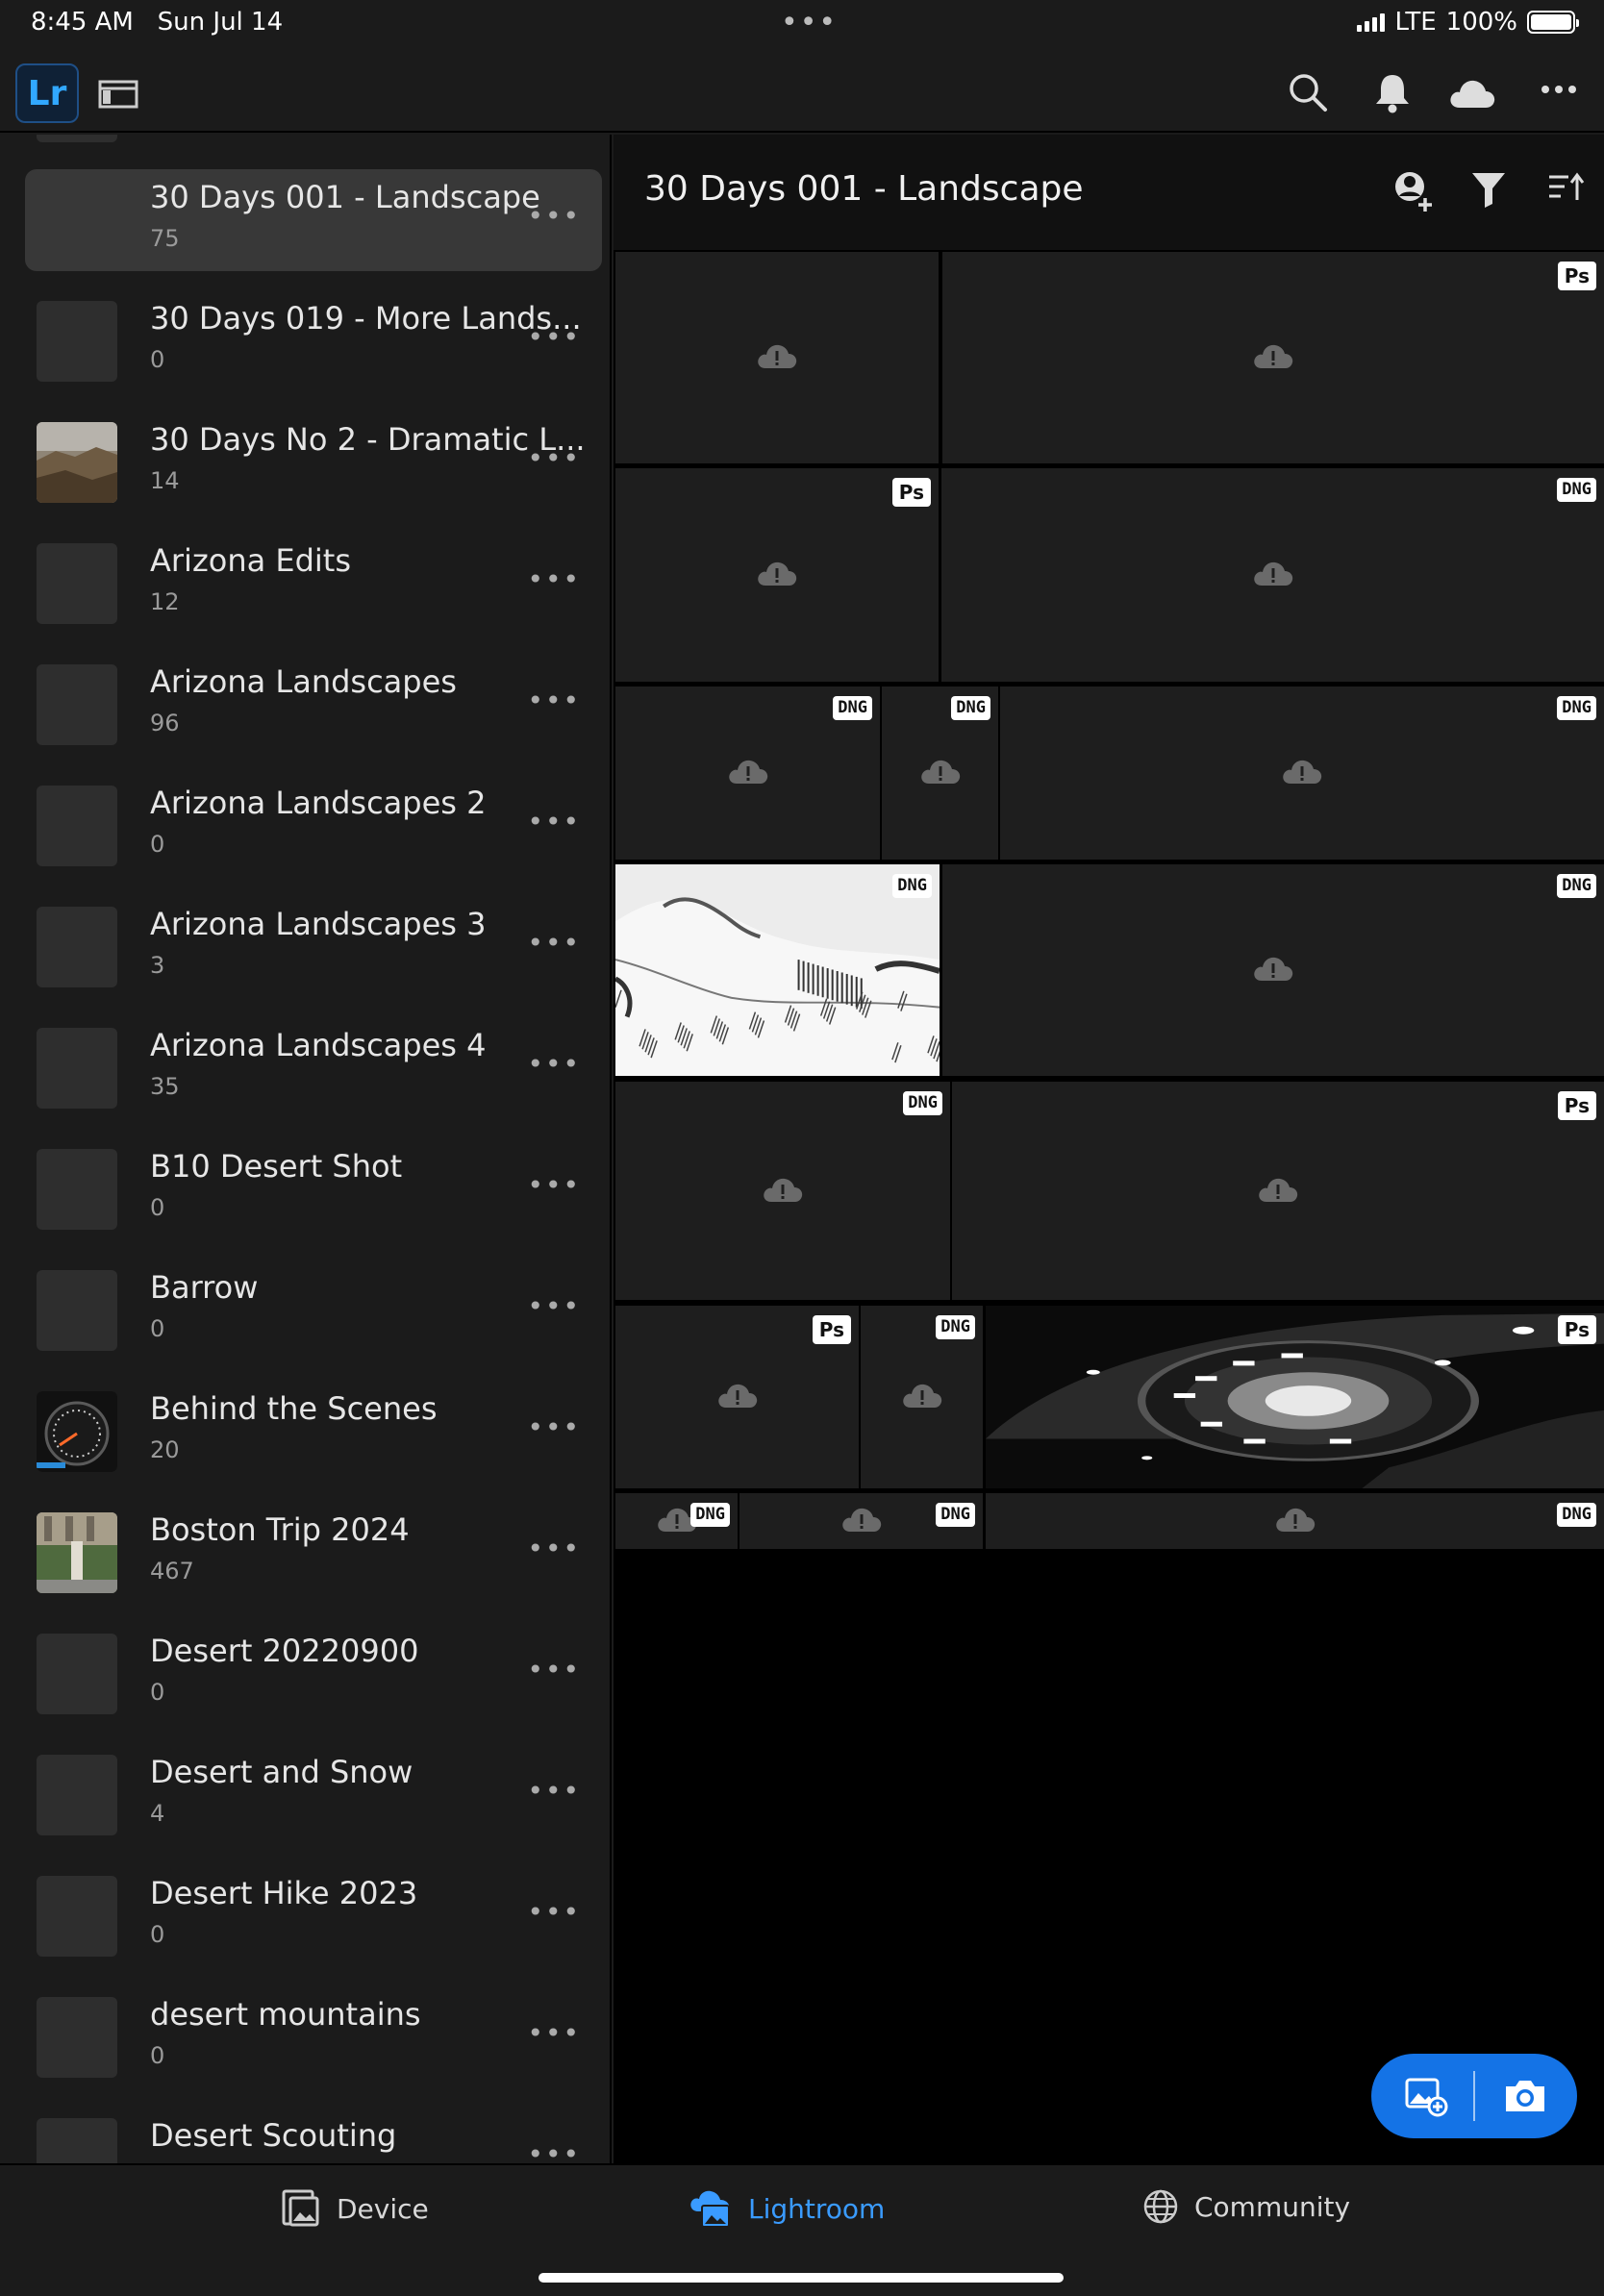 The height and width of the screenshot is (2296, 1604). What do you see at coordinates (313, 1189) in the screenshot?
I see `album-item: B10 Desert Shot 0 •••` at bounding box center [313, 1189].